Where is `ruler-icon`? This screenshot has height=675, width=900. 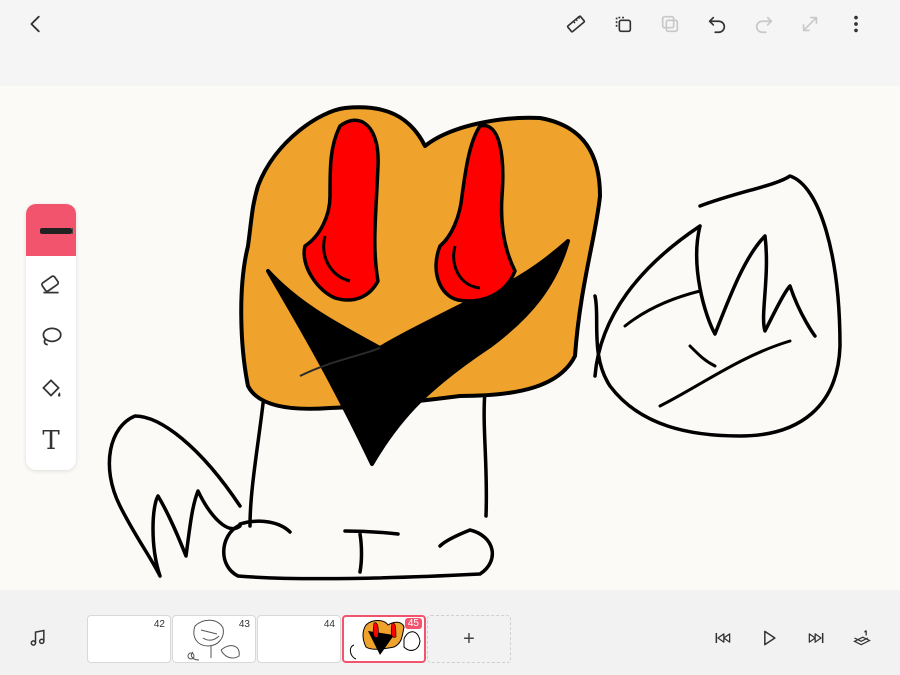 ruler-icon is located at coordinates (576, 24).